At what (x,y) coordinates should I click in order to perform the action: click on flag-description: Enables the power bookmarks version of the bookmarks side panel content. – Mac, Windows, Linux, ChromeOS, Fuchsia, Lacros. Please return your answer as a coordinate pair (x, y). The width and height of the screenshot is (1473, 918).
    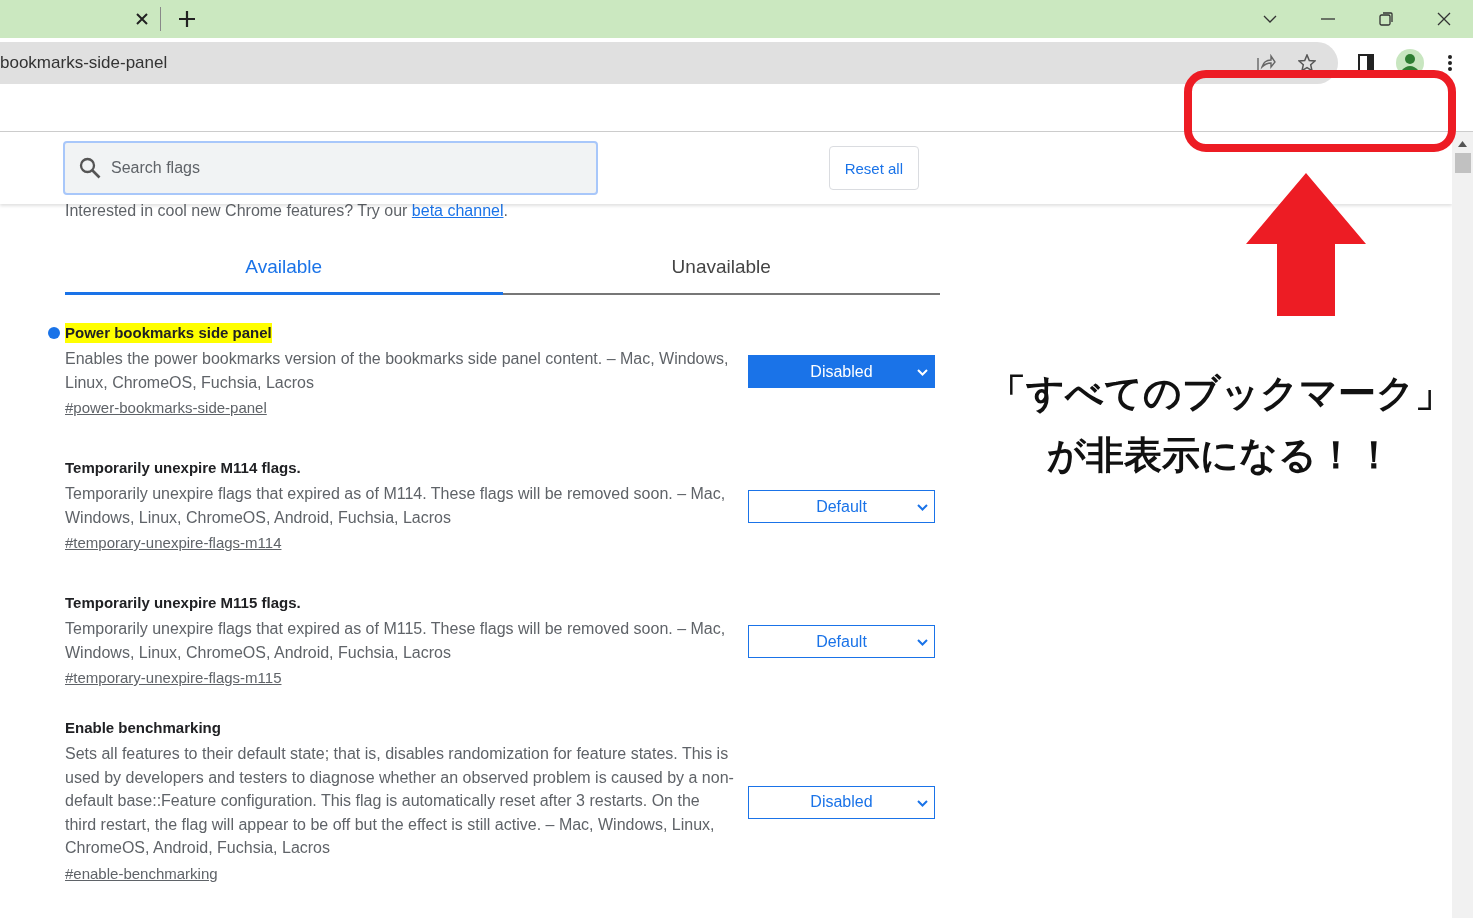
    Looking at the image, I should click on (397, 371).